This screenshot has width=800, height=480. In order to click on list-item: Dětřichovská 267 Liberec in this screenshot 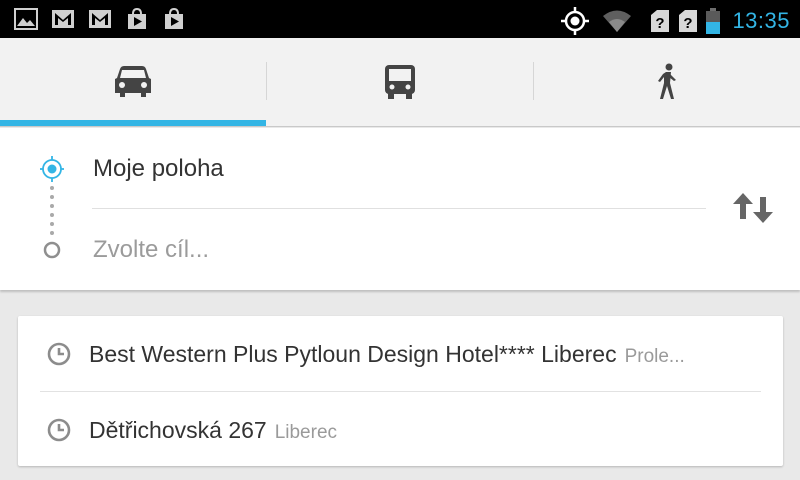, I will do `click(400, 429)`.